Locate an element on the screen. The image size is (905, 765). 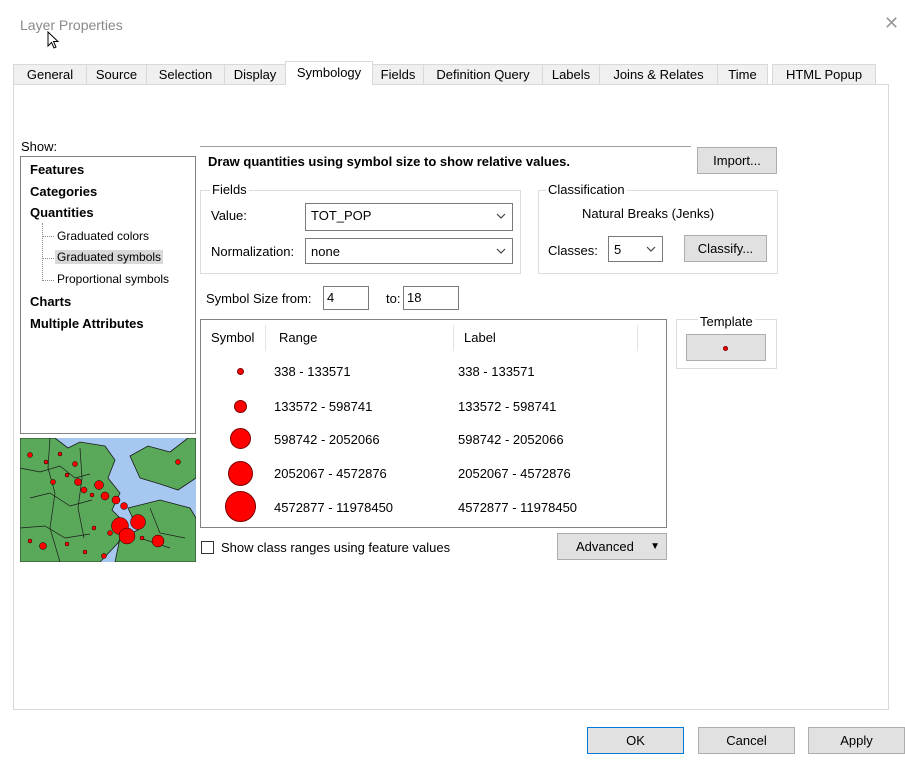
classification-method: Natural Breaks (Jenks) is located at coordinates (648, 213).